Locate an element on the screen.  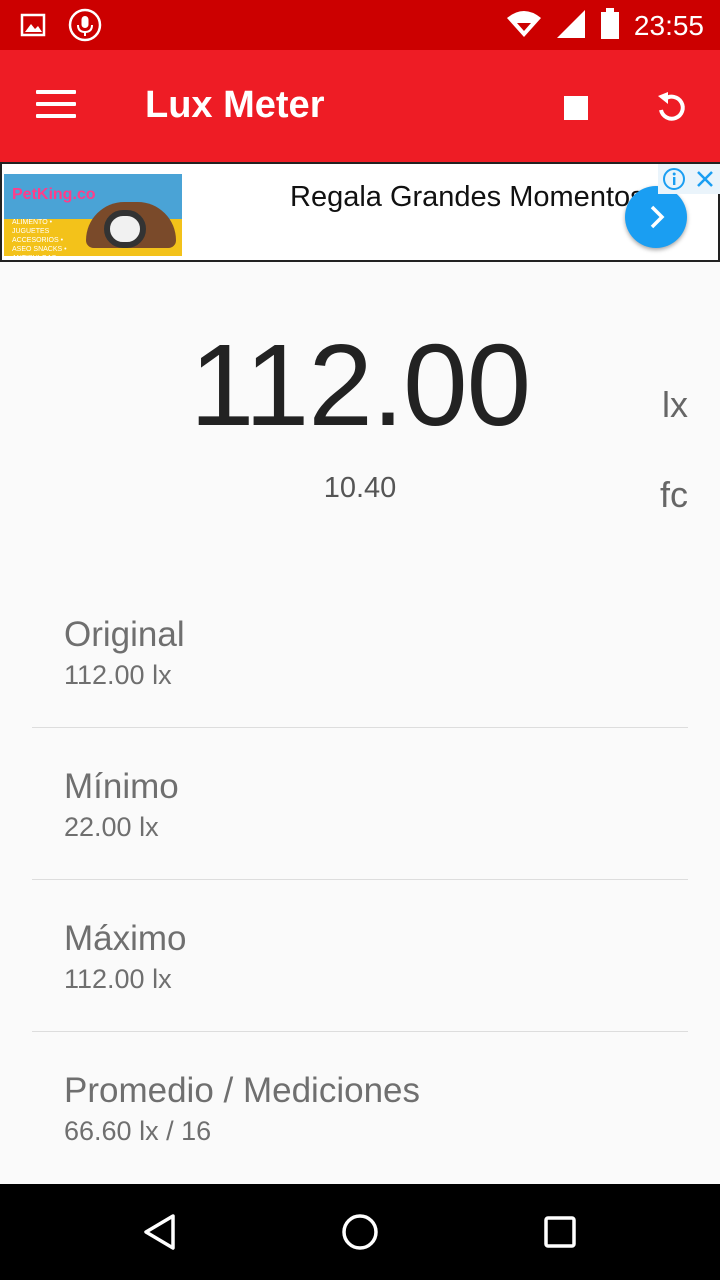
stat-original: Original 112.00 lx is located at coordinates (360, 652).